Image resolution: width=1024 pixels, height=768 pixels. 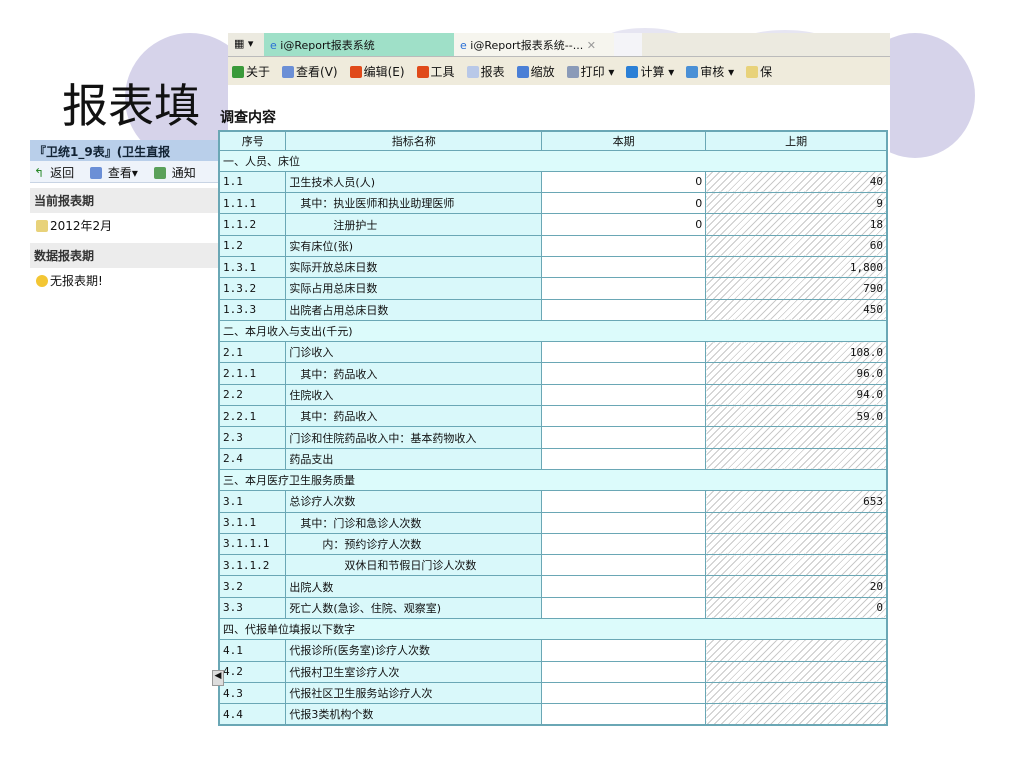 I want to click on previous-value-cell: 40, so click(x=796, y=182).